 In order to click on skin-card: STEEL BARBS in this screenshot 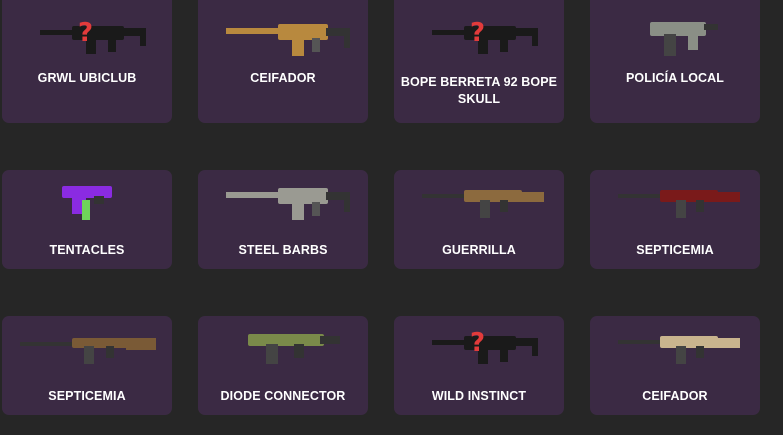, I will do `click(283, 219)`.